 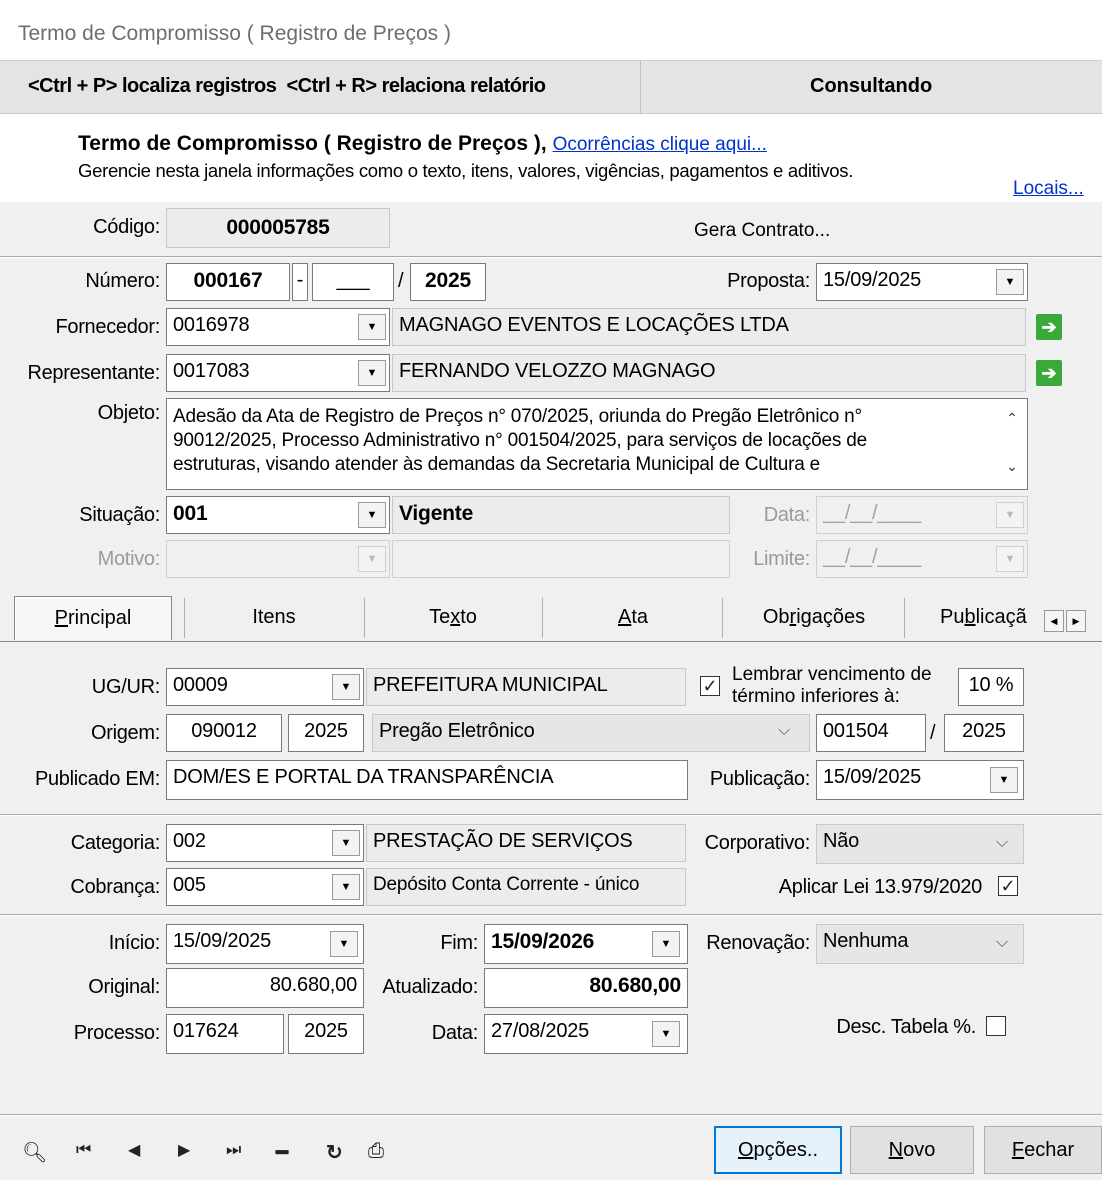 What do you see at coordinates (278, 515) in the screenshot?
I see `situacao-code-field: 001` at bounding box center [278, 515].